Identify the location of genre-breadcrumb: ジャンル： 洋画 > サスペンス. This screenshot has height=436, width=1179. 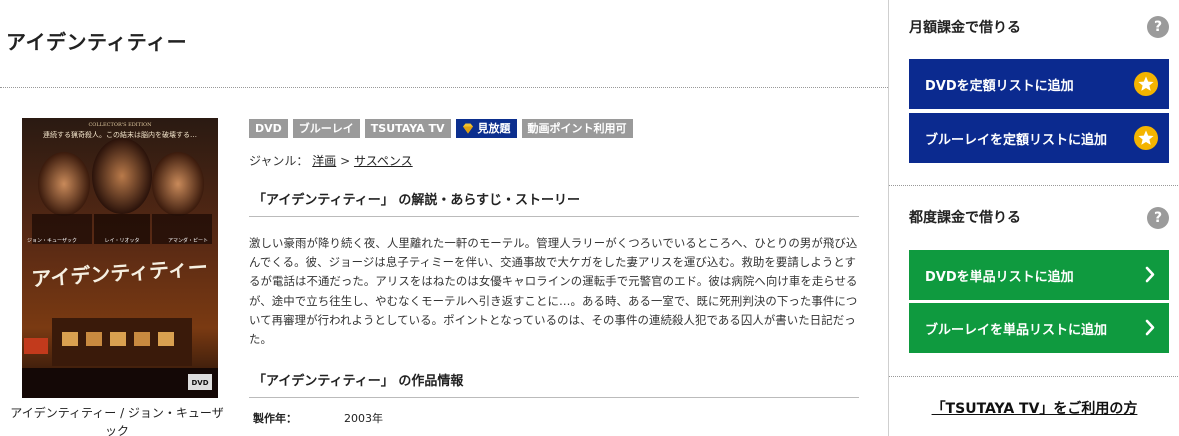
(554, 160).